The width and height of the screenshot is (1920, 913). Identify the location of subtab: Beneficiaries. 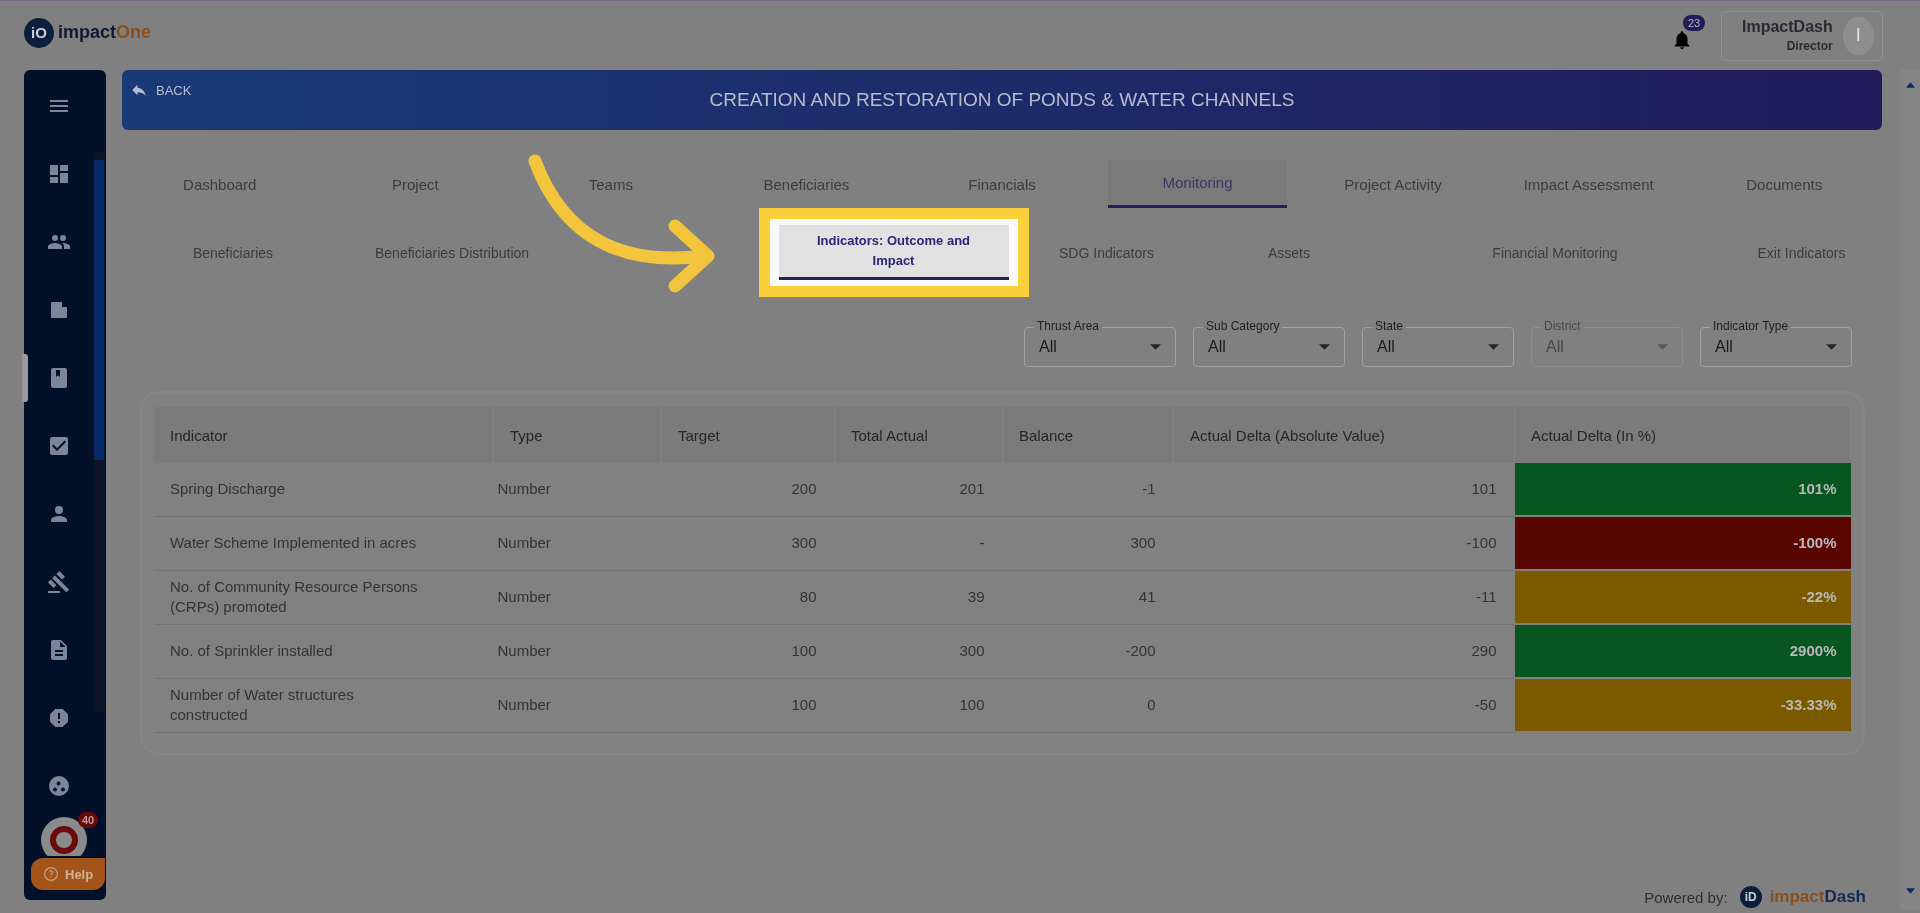
(233, 252).